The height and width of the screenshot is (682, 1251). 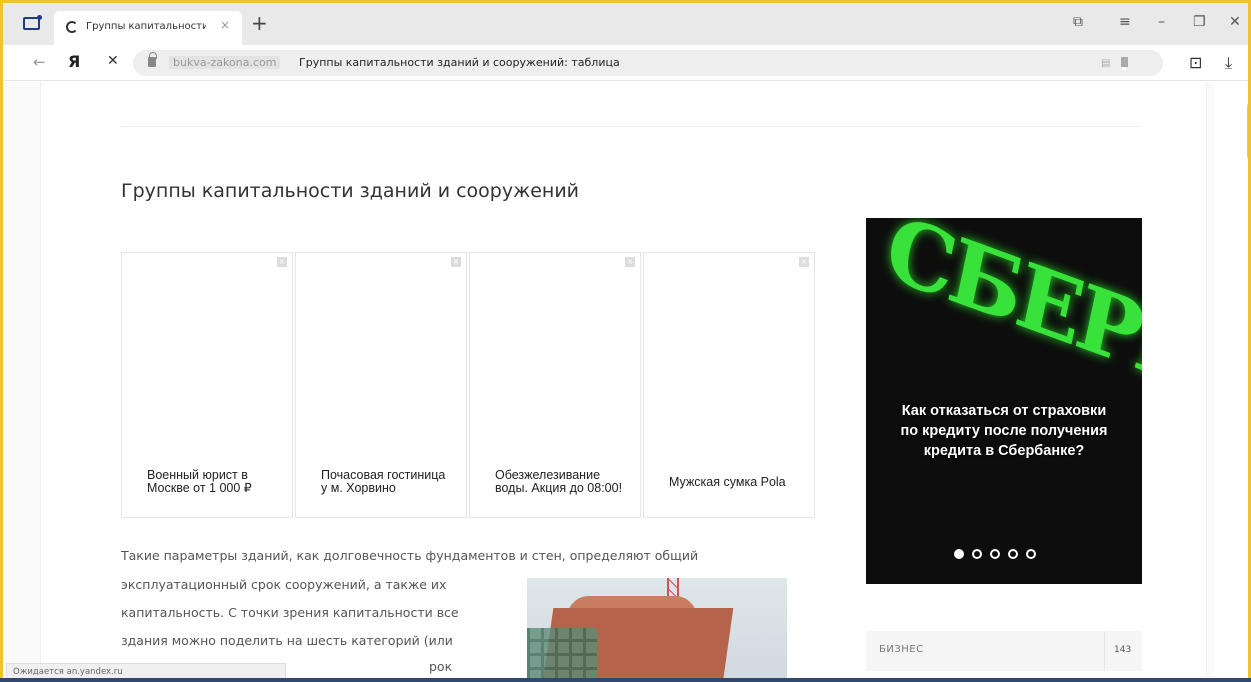 What do you see at coordinates (1199, 22) in the screenshot?
I see `restore-button: ❐` at bounding box center [1199, 22].